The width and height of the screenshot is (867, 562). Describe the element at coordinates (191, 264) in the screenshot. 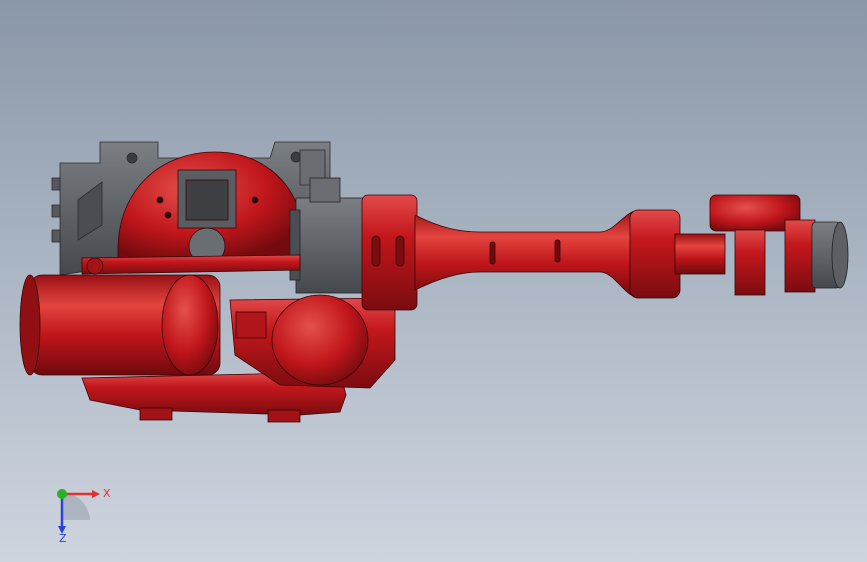

I see `linkage-bars` at that location.